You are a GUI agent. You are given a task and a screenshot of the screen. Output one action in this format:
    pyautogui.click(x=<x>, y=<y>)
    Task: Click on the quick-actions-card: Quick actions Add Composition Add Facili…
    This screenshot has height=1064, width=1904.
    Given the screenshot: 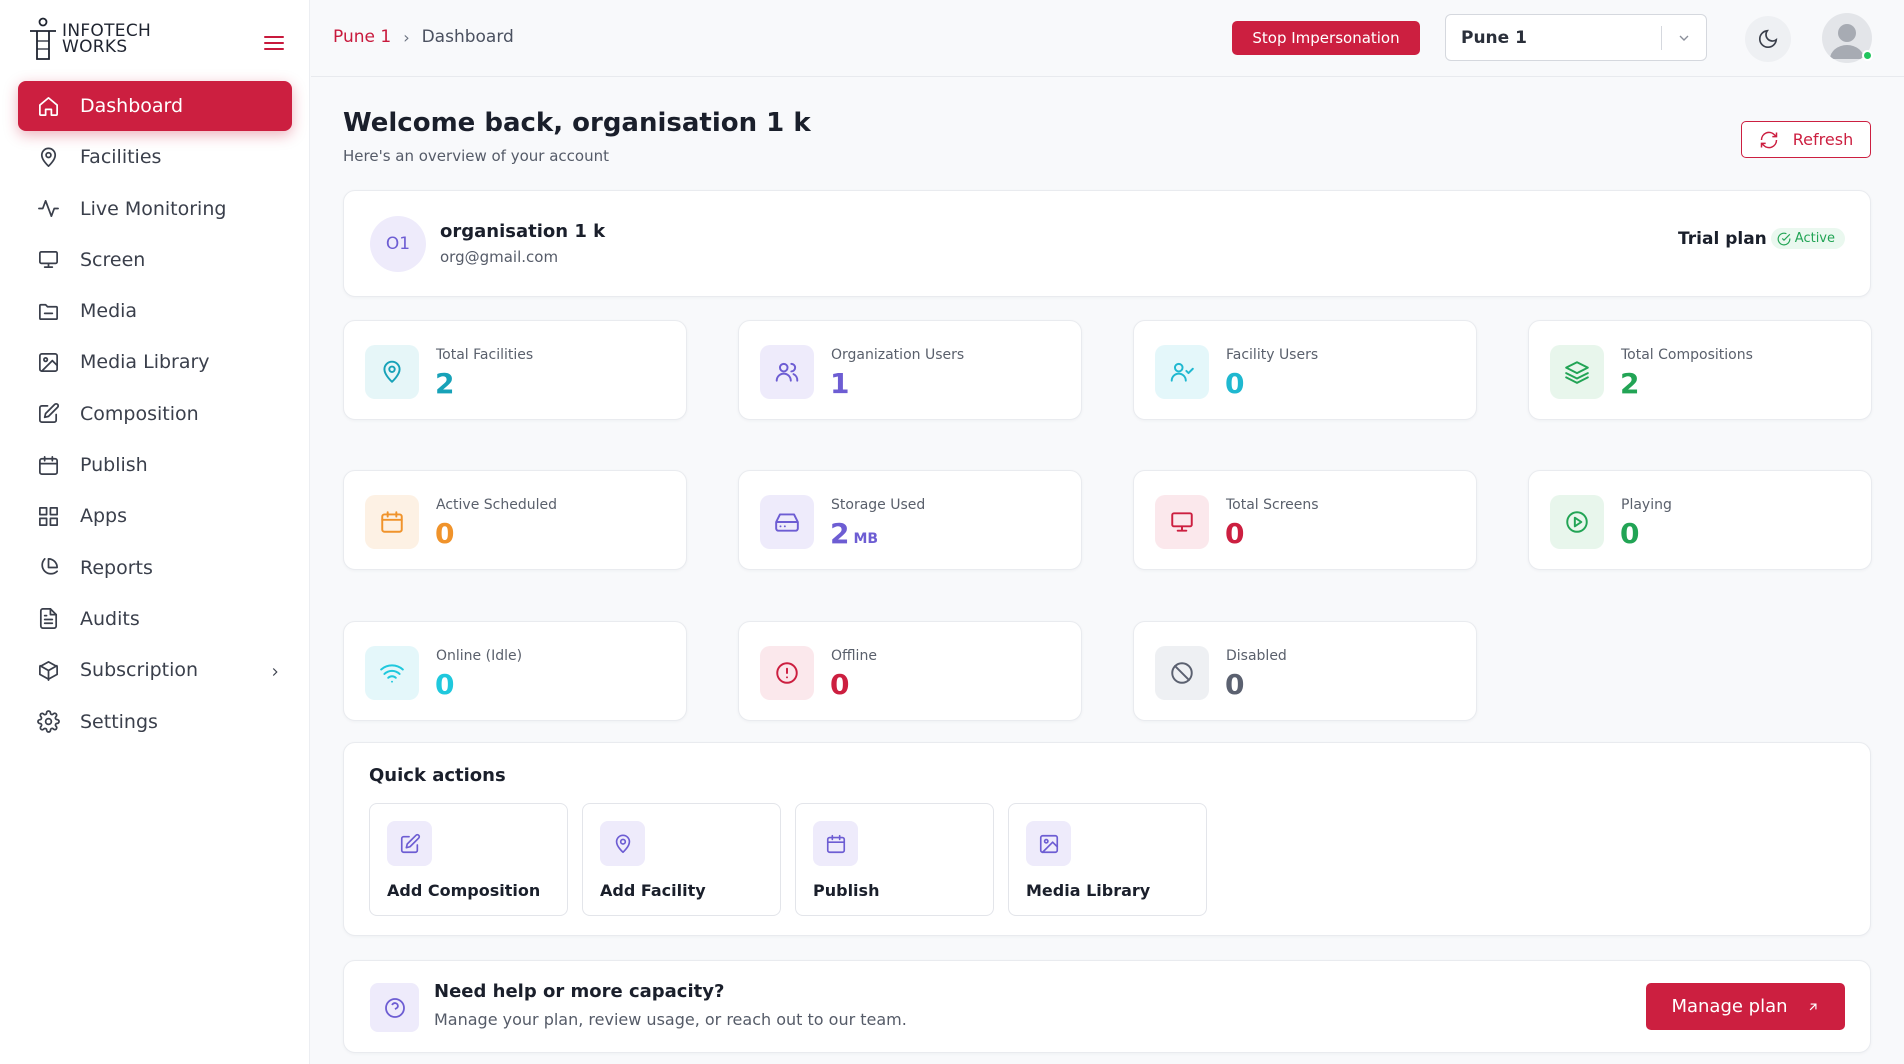 What is the action you would take?
    pyautogui.click(x=1107, y=839)
    